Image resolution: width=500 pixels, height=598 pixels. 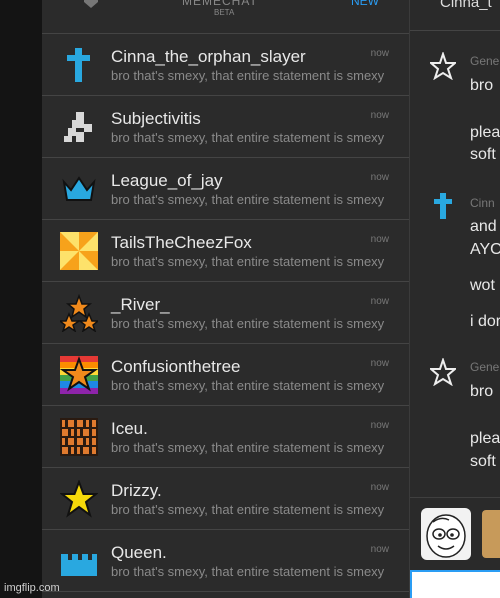 I want to click on message-sender: Cinn, so click(x=482, y=203).